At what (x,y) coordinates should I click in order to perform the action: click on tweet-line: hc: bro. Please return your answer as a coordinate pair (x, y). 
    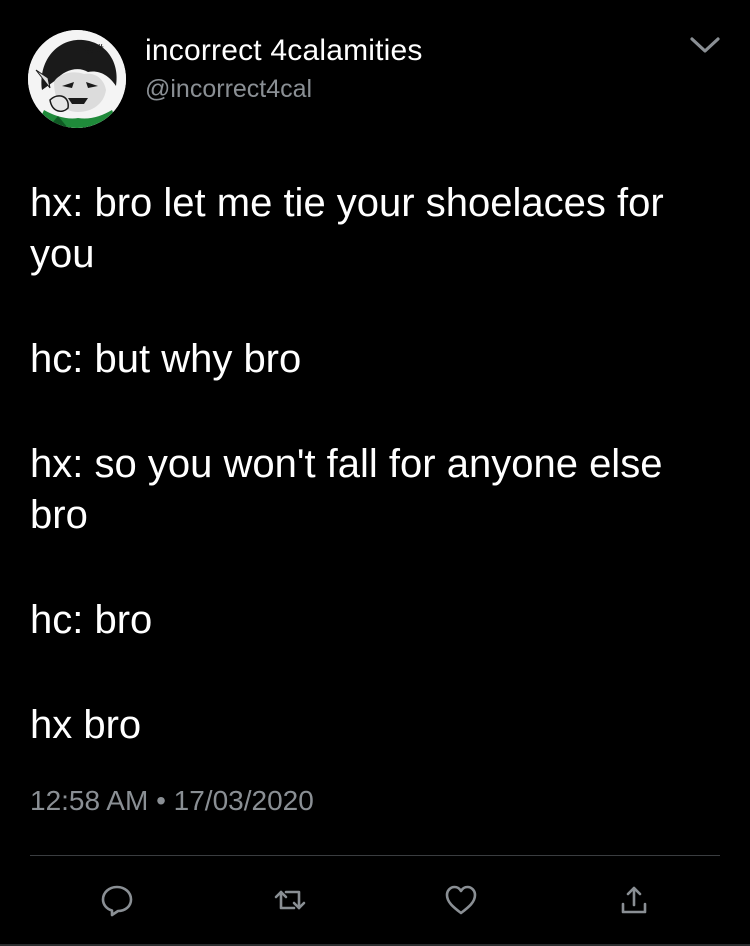
    Looking at the image, I should click on (91, 620).